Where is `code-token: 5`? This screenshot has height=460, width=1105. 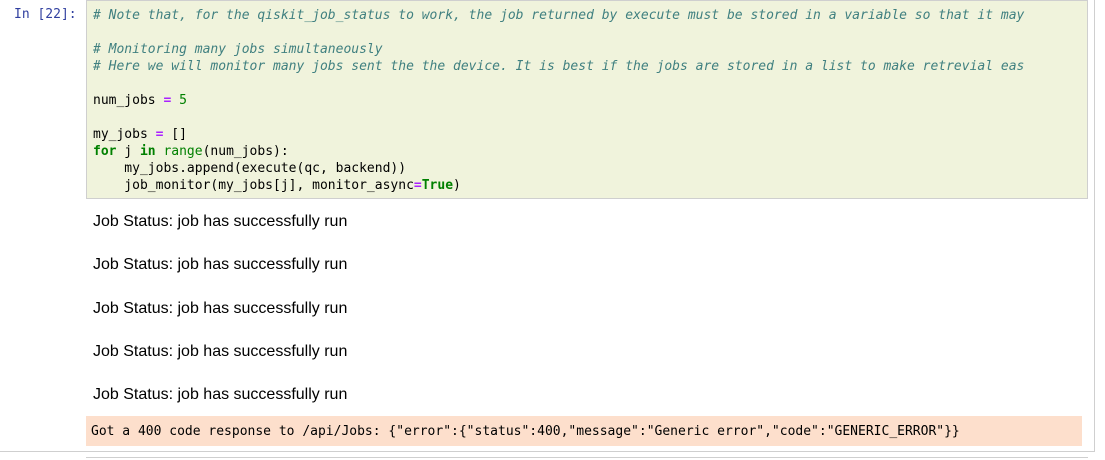 code-token: 5 is located at coordinates (183, 100).